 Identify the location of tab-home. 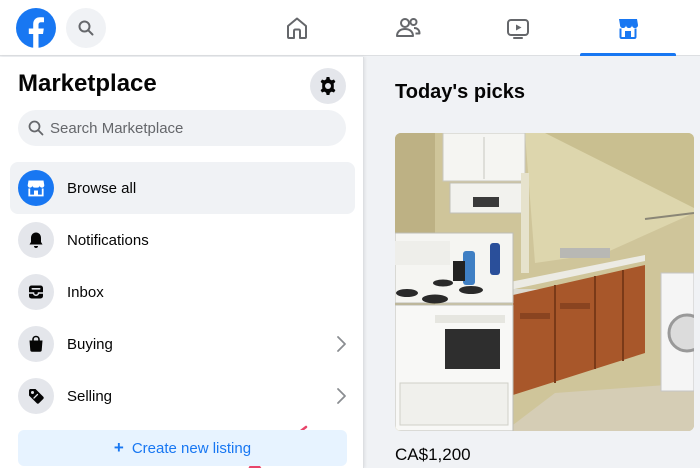
(297, 28).